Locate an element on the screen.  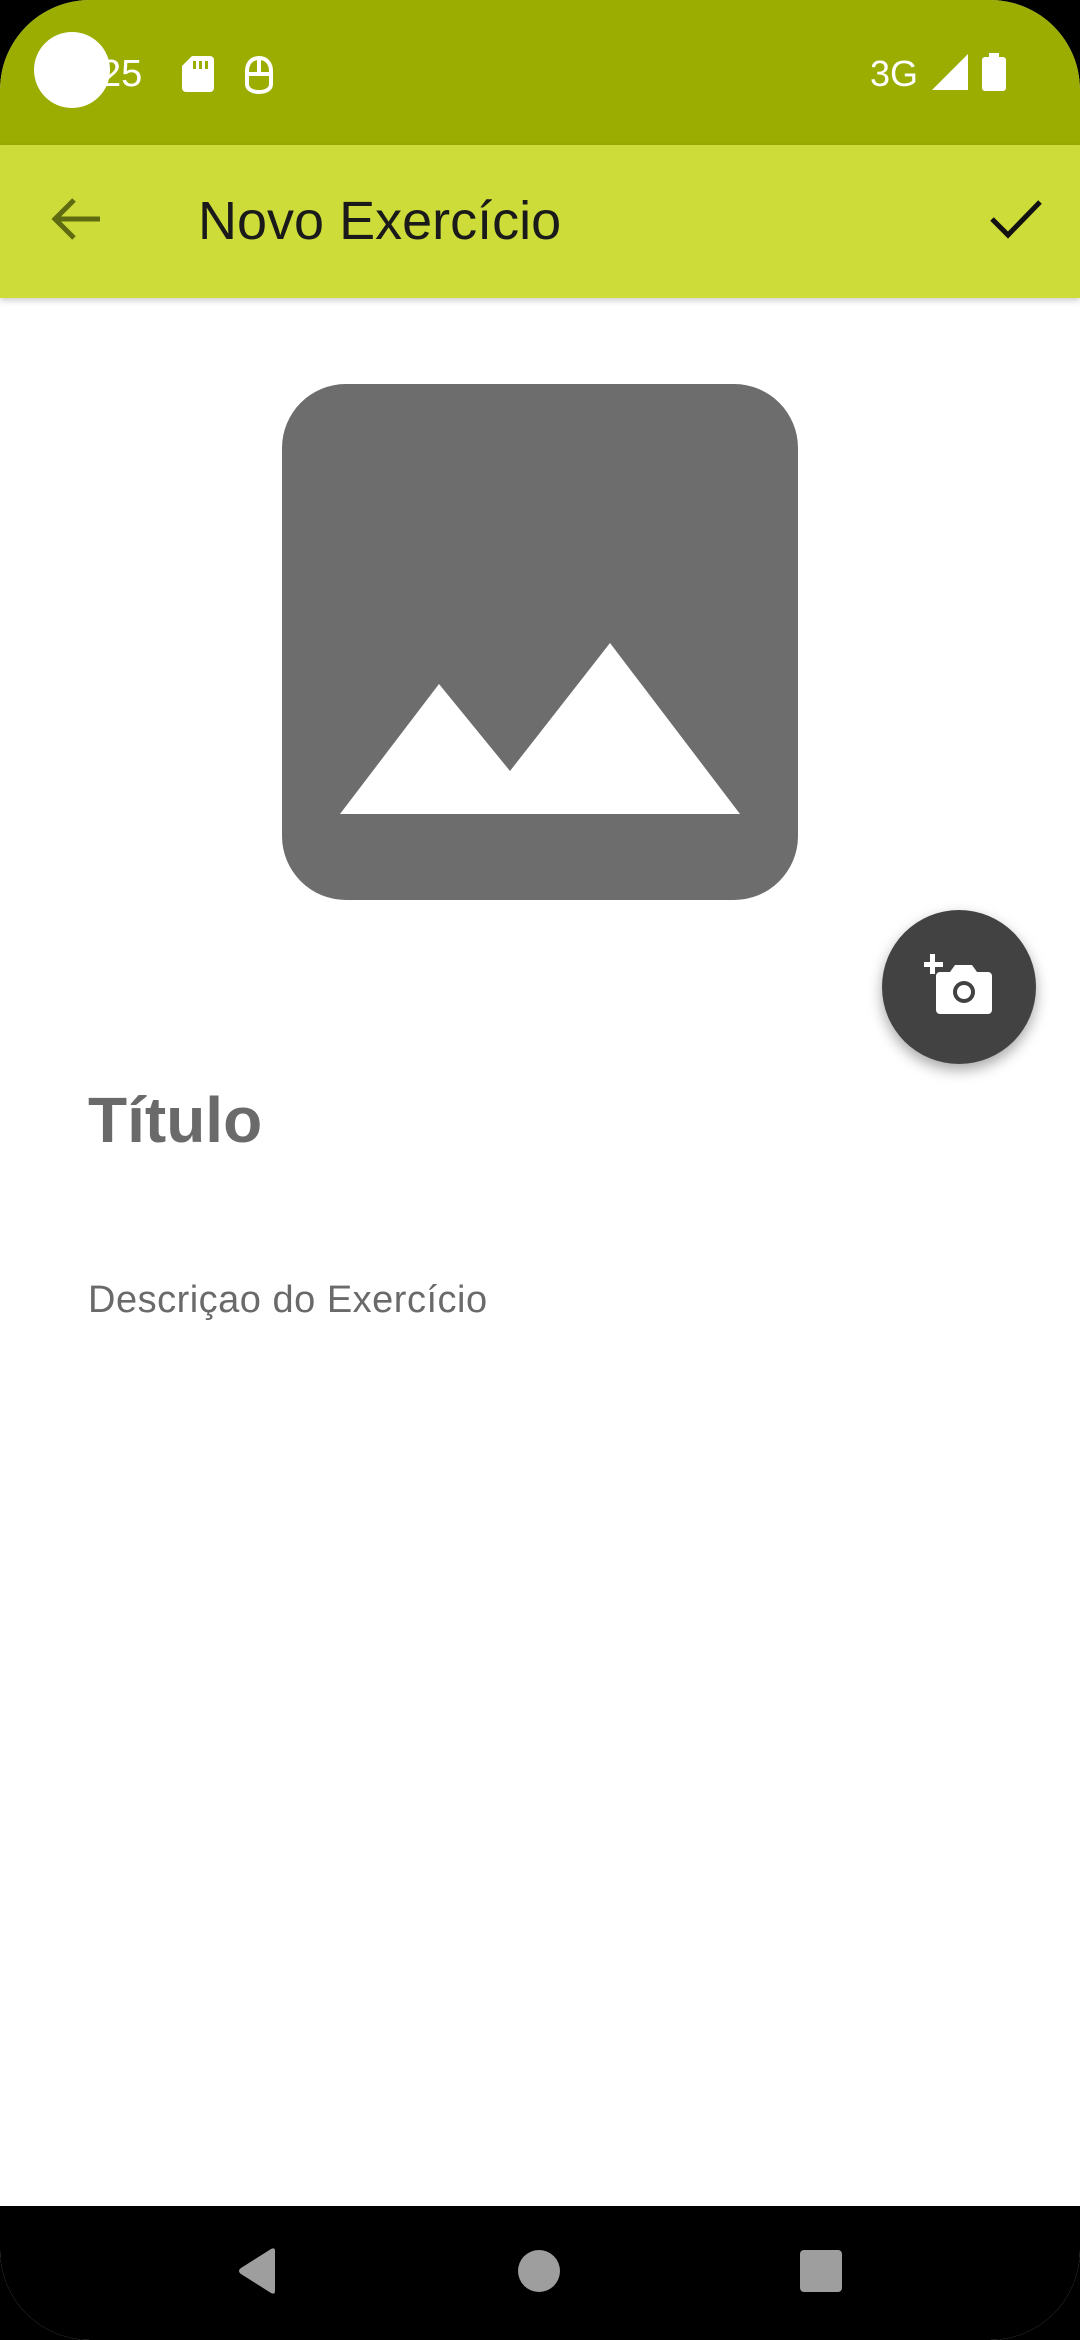
nav-recents-icon is located at coordinates (821, 2273).